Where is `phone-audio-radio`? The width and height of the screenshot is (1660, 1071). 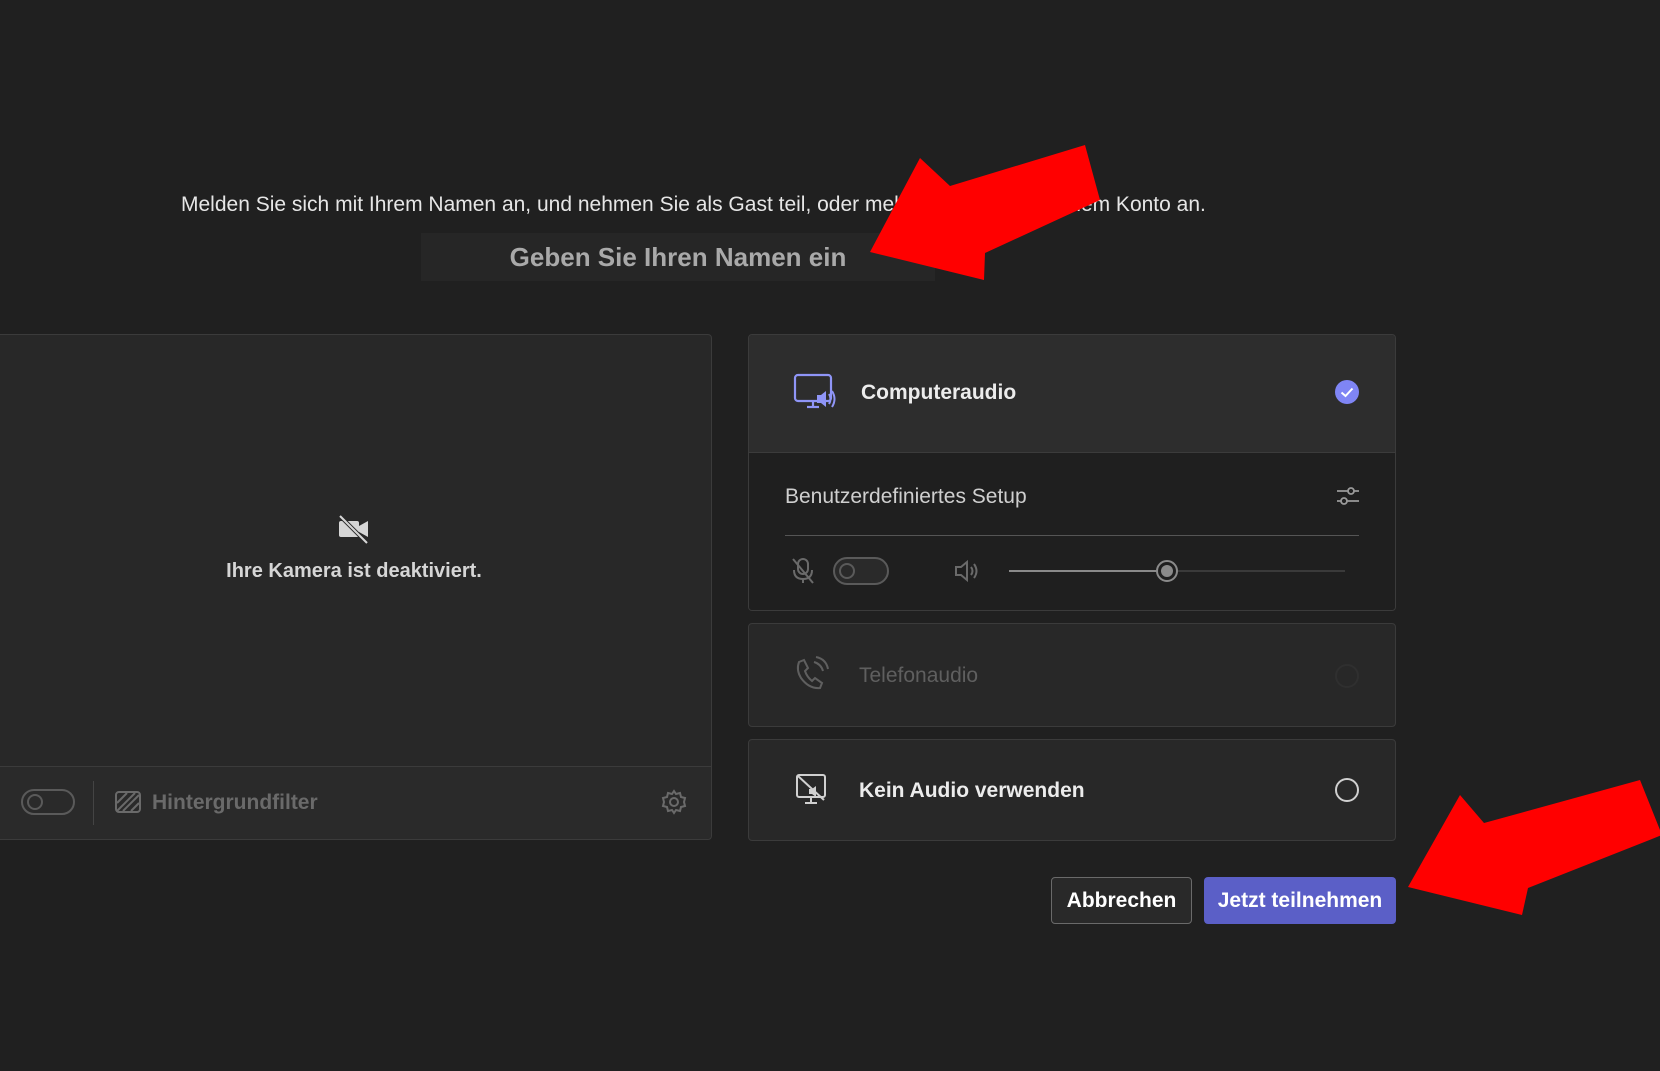 phone-audio-radio is located at coordinates (1347, 676).